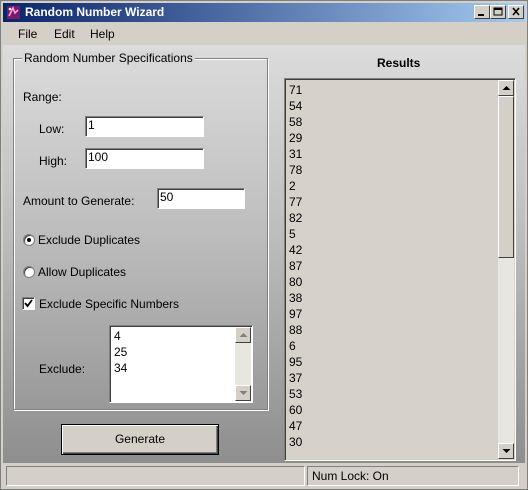 Image resolution: width=528 pixels, height=490 pixels. What do you see at coordinates (400, 138) in the screenshot?
I see `result-item: 29` at bounding box center [400, 138].